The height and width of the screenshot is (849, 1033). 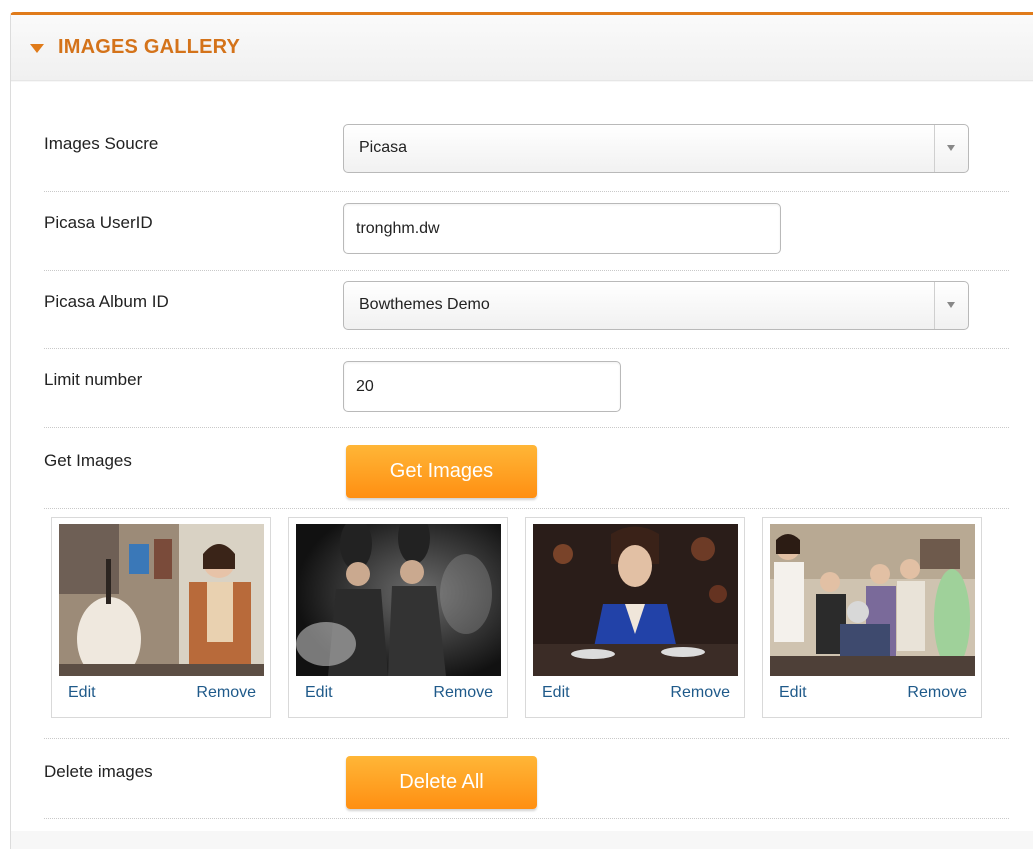 I want to click on images-source-select: Picasa, so click(x=656, y=148).